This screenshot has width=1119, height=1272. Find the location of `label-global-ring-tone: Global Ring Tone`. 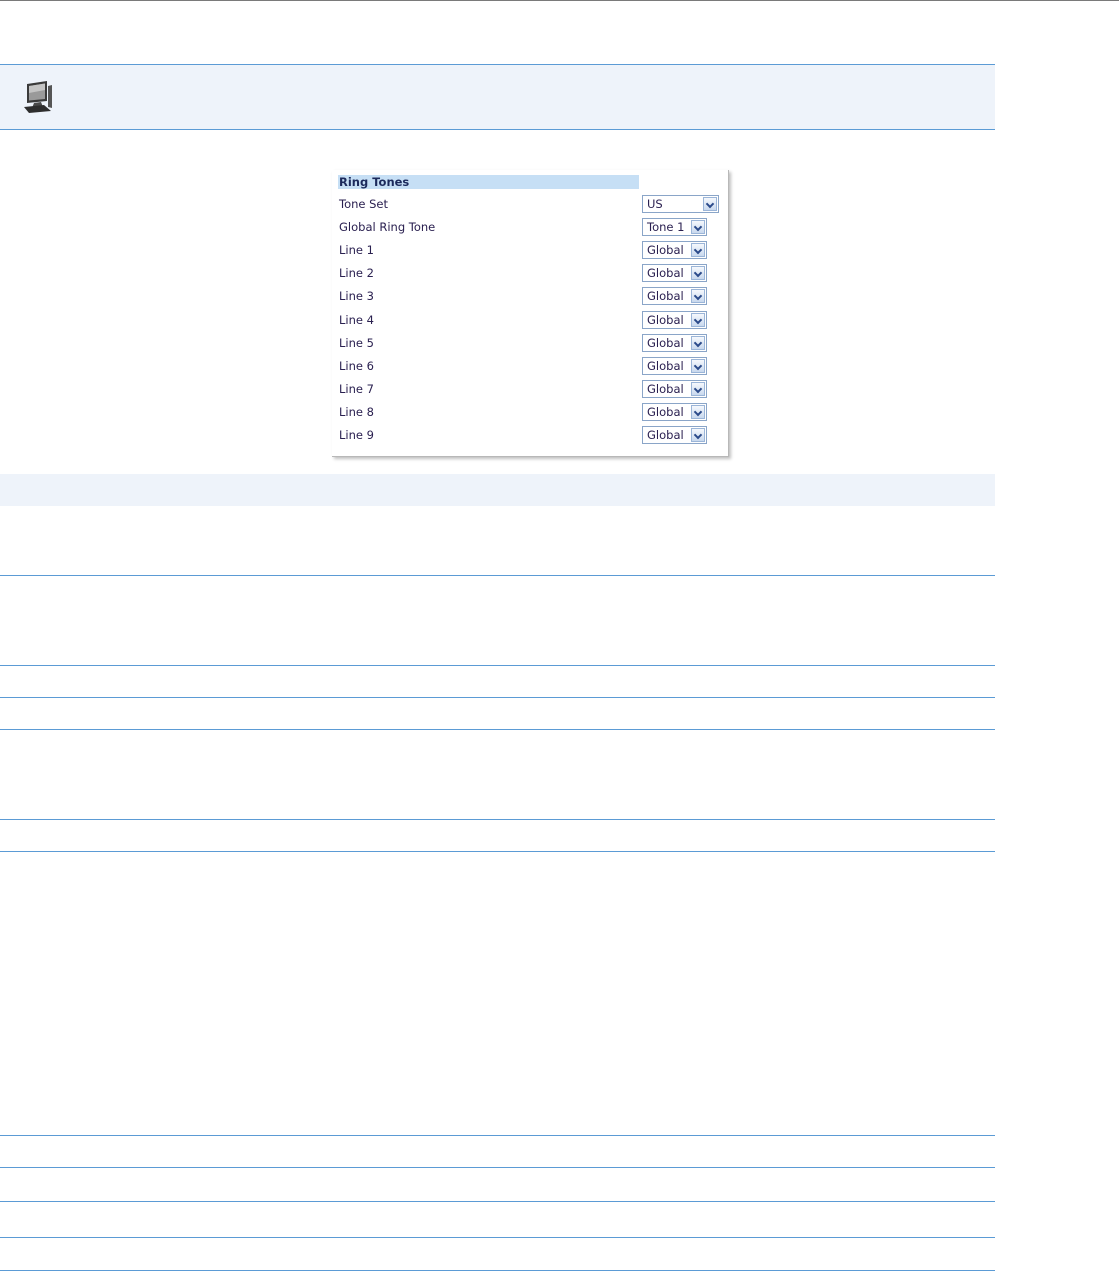

label-global-ring-tone: Global Ring Tone is located at coordinates (387, 227).